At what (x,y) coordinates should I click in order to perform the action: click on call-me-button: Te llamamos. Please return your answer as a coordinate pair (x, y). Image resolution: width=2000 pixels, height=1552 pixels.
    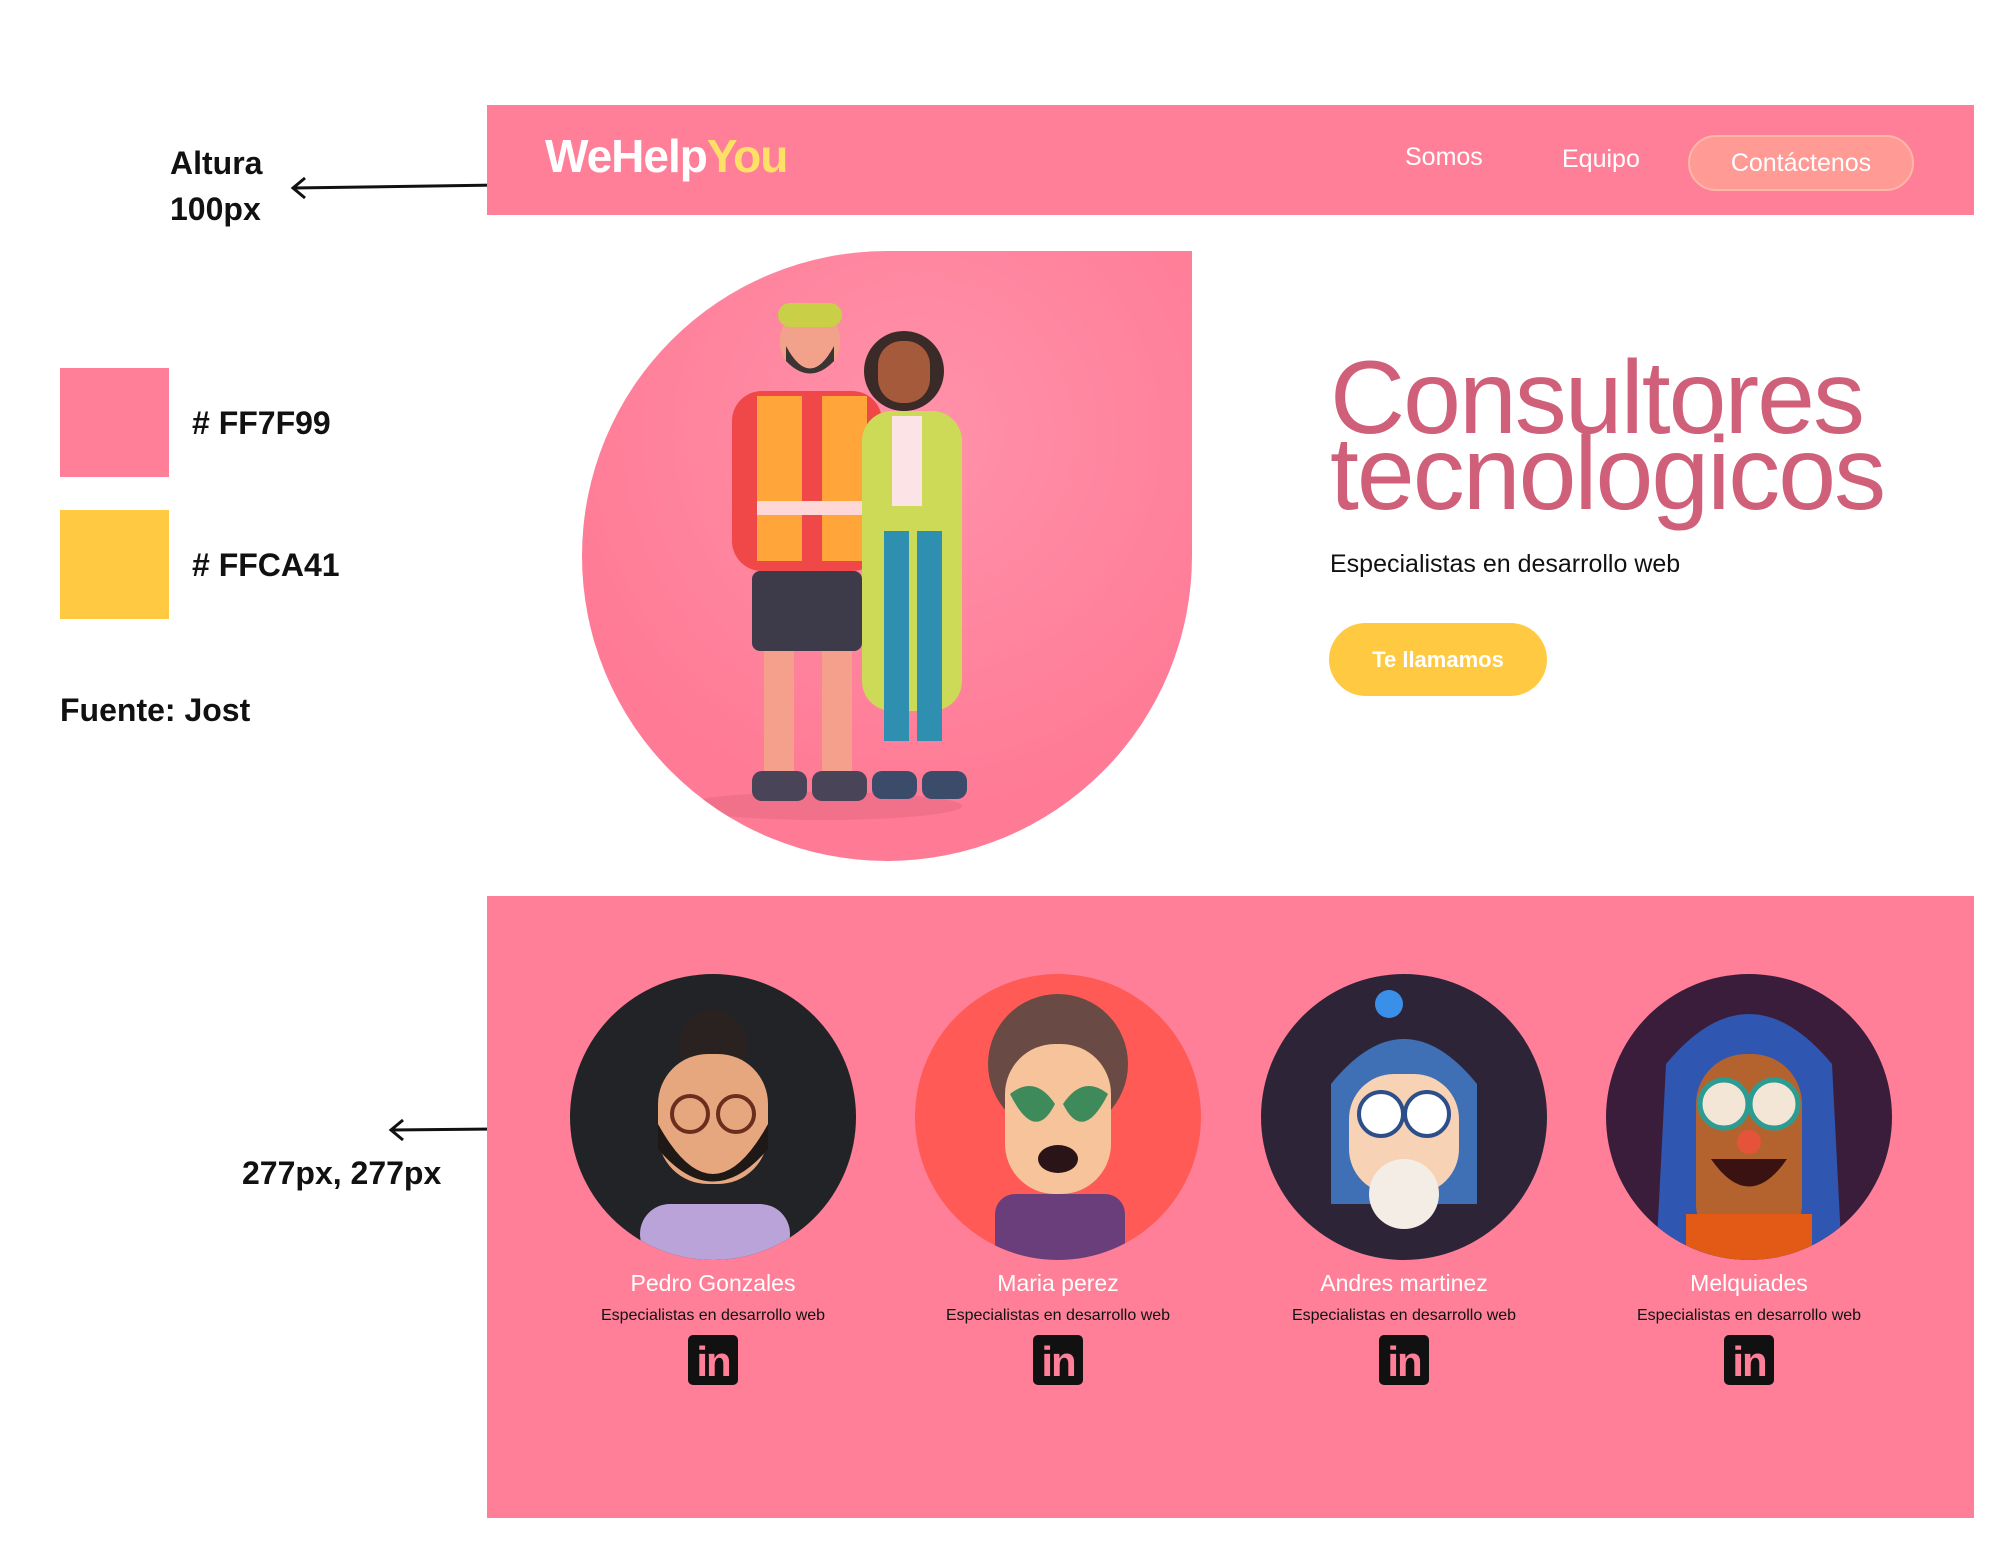
    Looking at the image, I should click on (1438, 659).